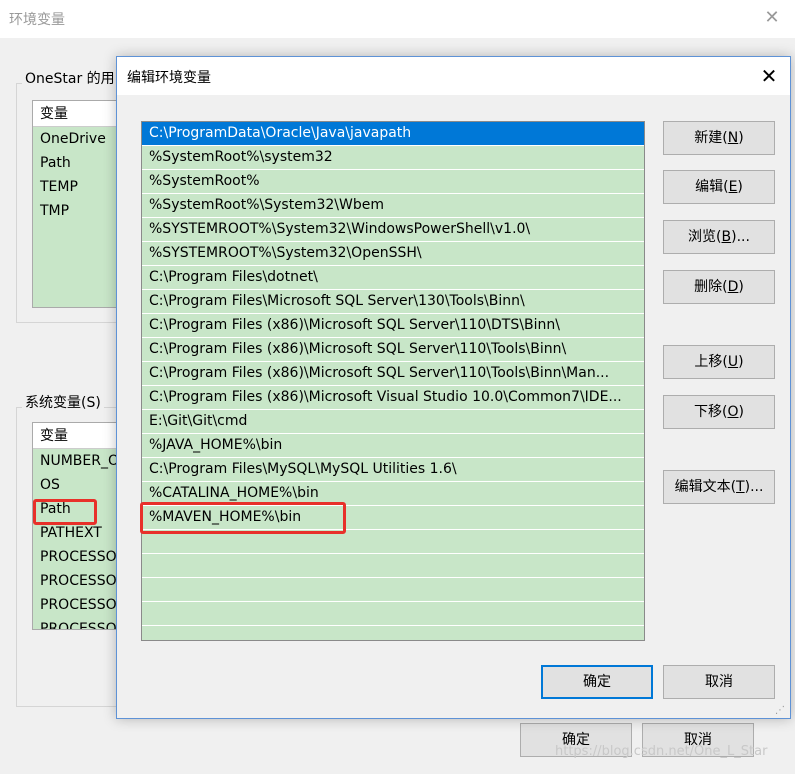  Describe the element at coordinates (712, 187) in the screenshot. I see `edit-button-label: 编辑(` at that location.